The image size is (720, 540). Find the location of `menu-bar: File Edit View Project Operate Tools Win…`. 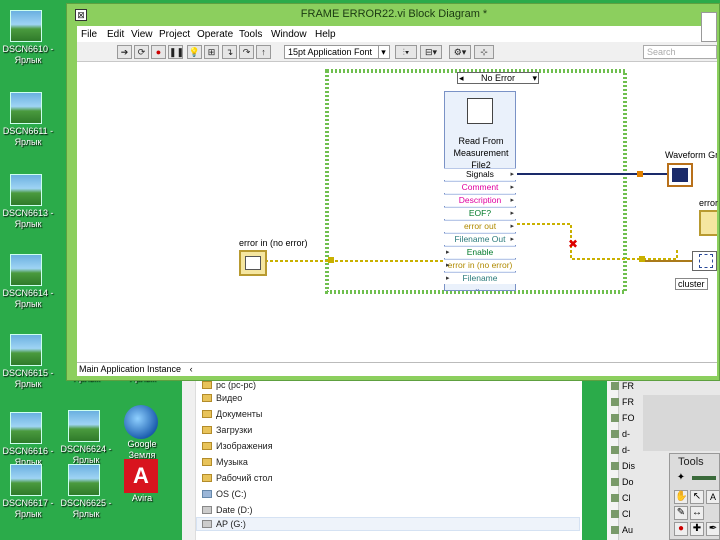

menu-bar: File Edit View Project Operate Tools Win… is located at coordinates (397, 27).